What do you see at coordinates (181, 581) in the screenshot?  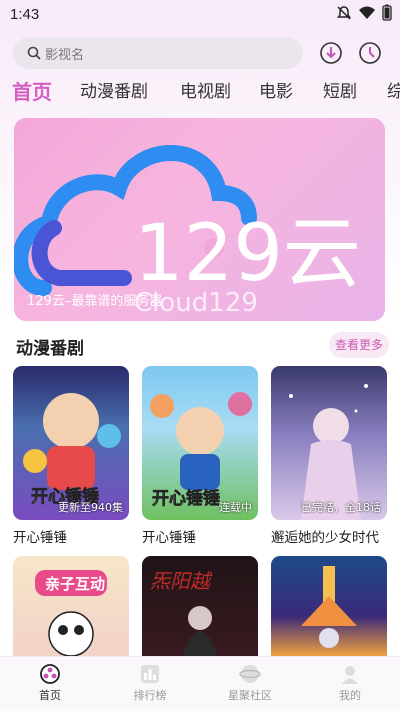 I see `poster-text: 炁阳越` at bounding box center [181, 581].